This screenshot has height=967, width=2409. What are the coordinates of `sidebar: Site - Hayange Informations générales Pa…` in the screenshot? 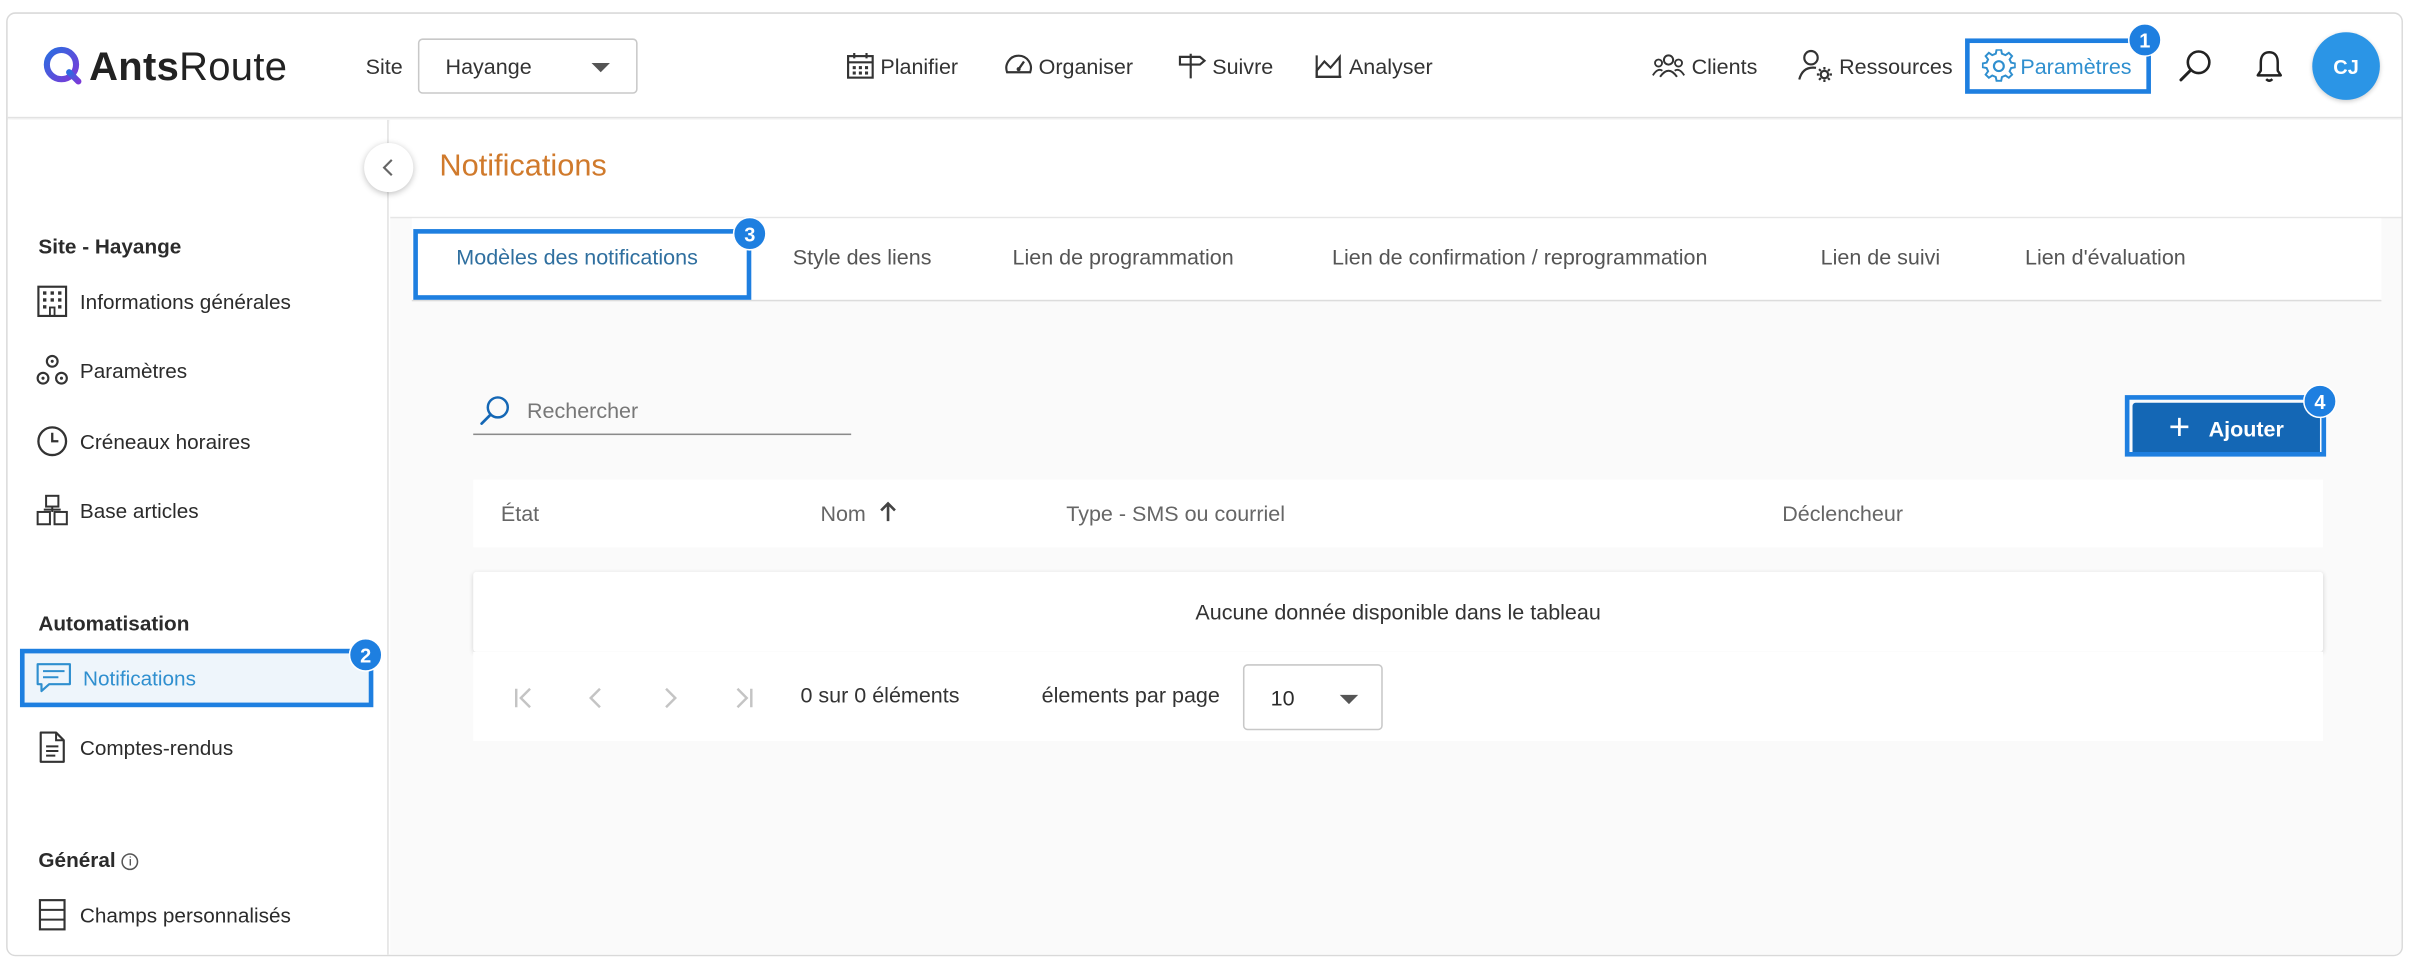 It's located at (210, 537).